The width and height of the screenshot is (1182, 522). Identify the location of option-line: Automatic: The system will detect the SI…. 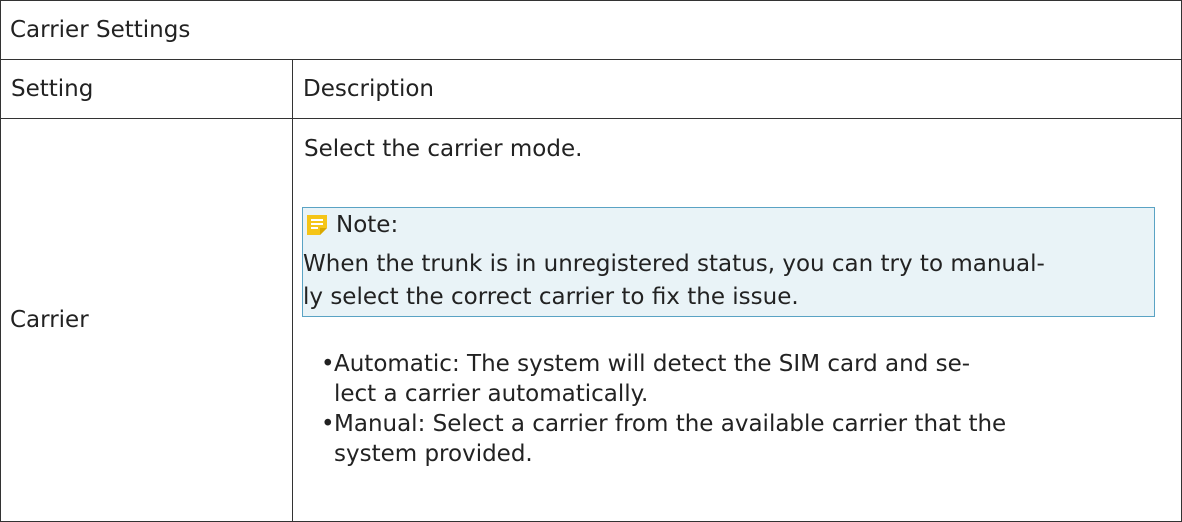
(652, 364).